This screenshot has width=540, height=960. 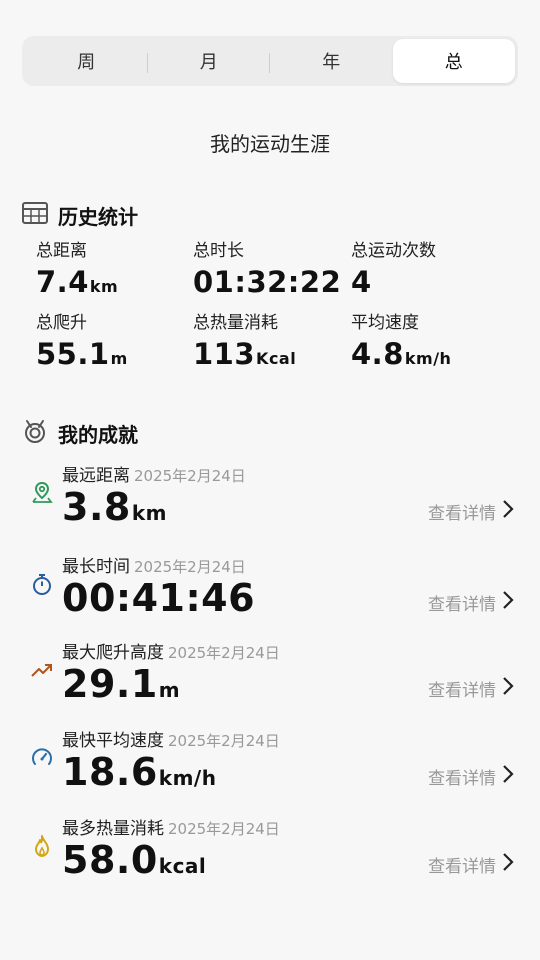 I want to click on stat-value: 55.1, so click(x=73, y=354).